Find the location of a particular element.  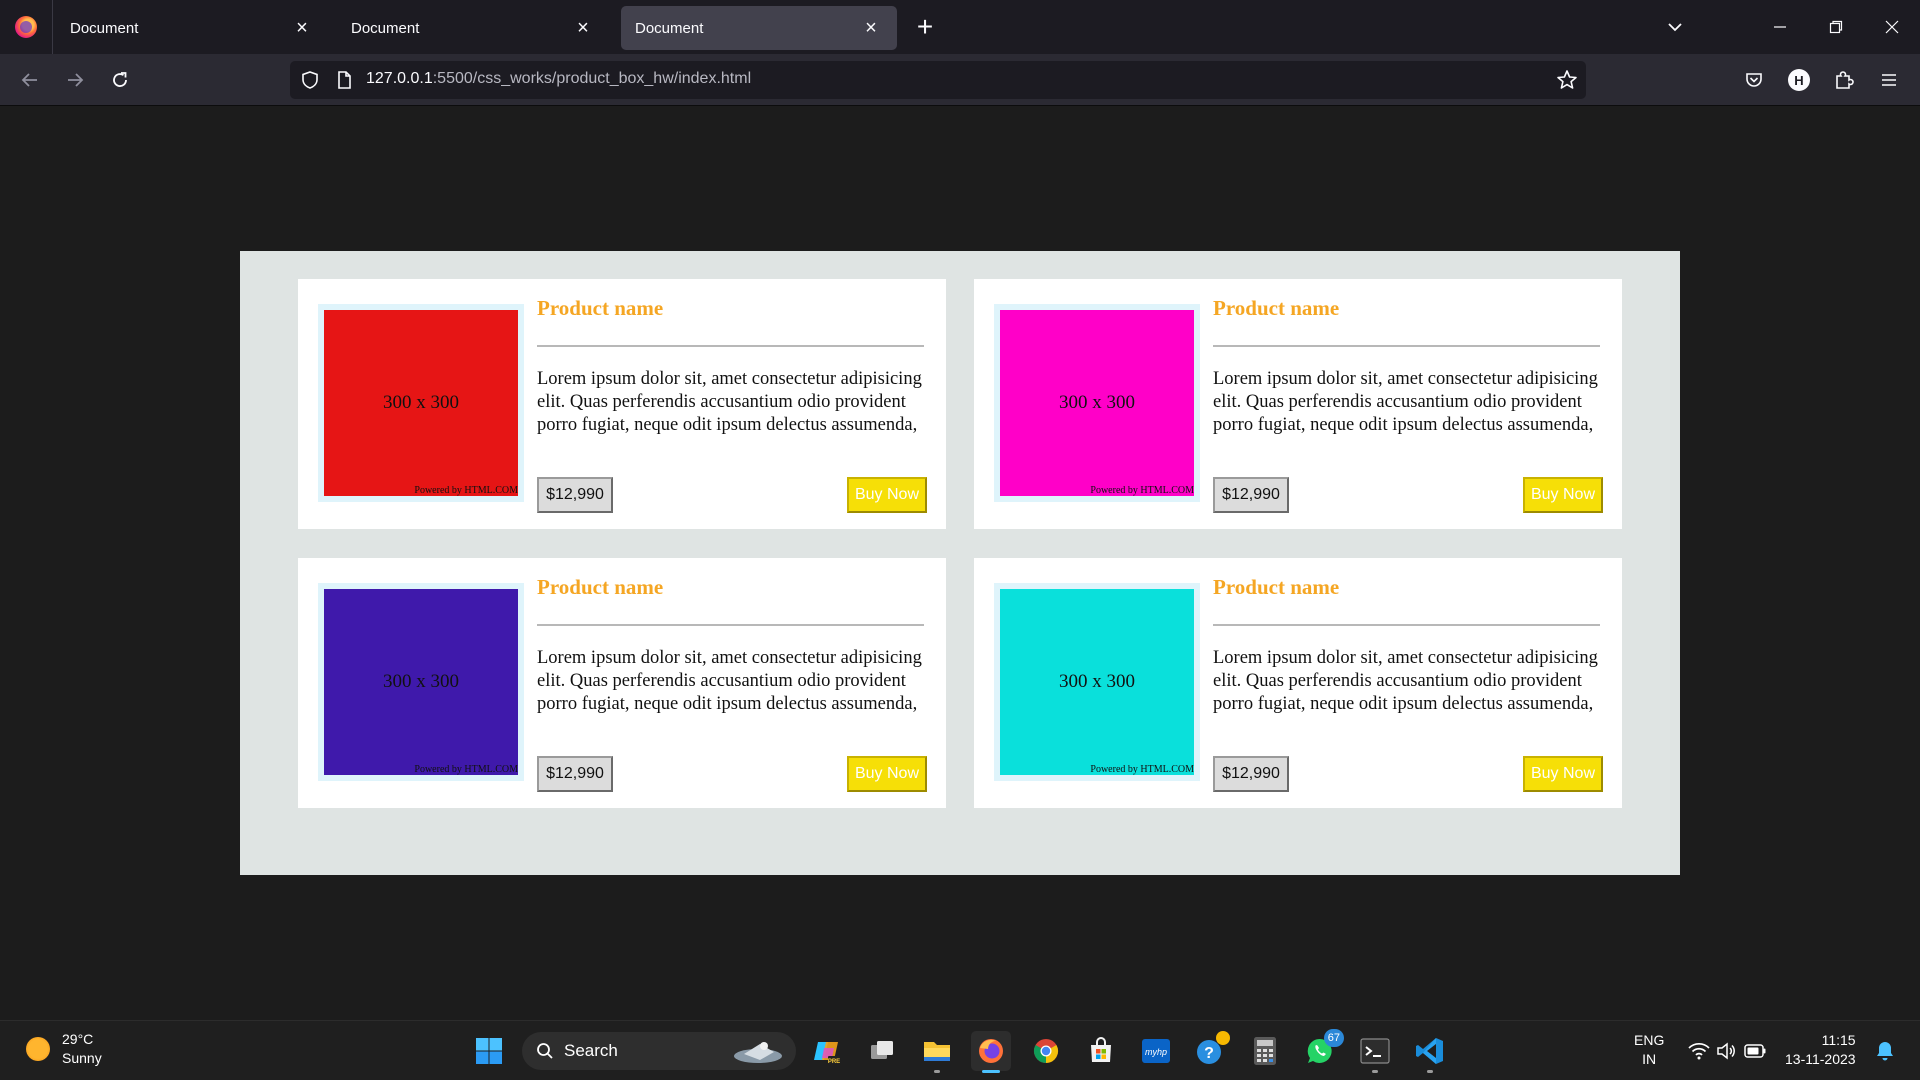

new-tab-button: + is located at coordinates (925, 27).